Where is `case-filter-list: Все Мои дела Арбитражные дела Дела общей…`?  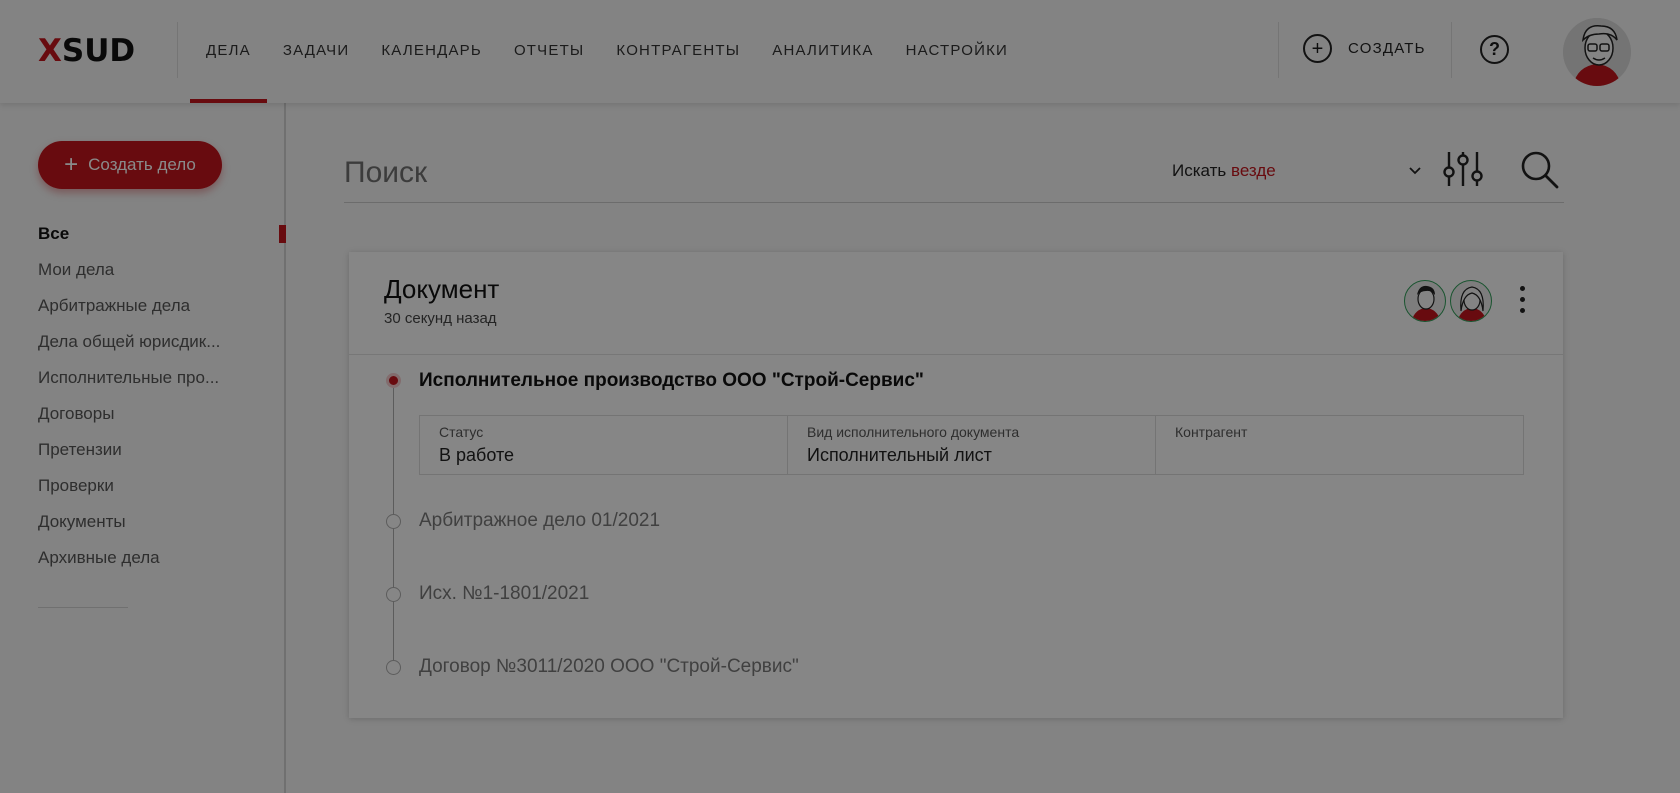
case-filter-list: Все Мои дела Арбитражные дела Дела общей… is located at coordinates (162, 405).